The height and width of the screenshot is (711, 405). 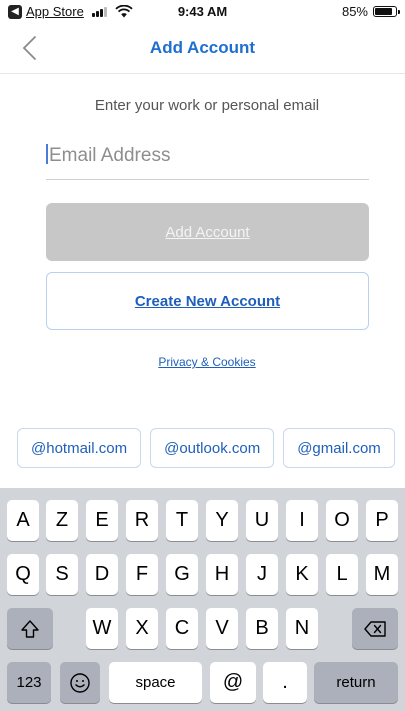 I want to click on battery-fill, so click(x=383, y=11).